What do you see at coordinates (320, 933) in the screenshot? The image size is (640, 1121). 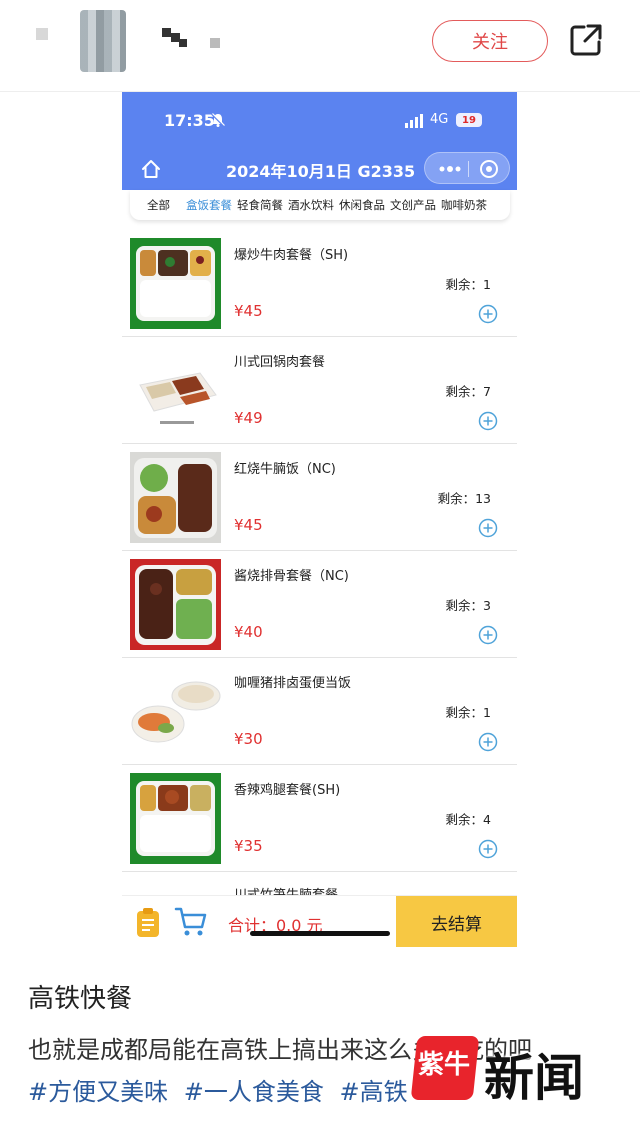 I see `home-indicator` at bounding box center [320, 933].